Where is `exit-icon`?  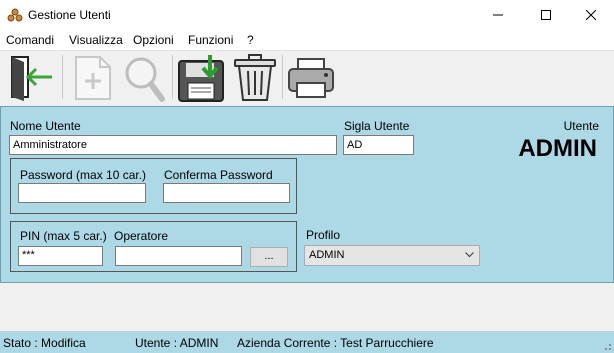 exit-icon is located at coordinates (31, 78).